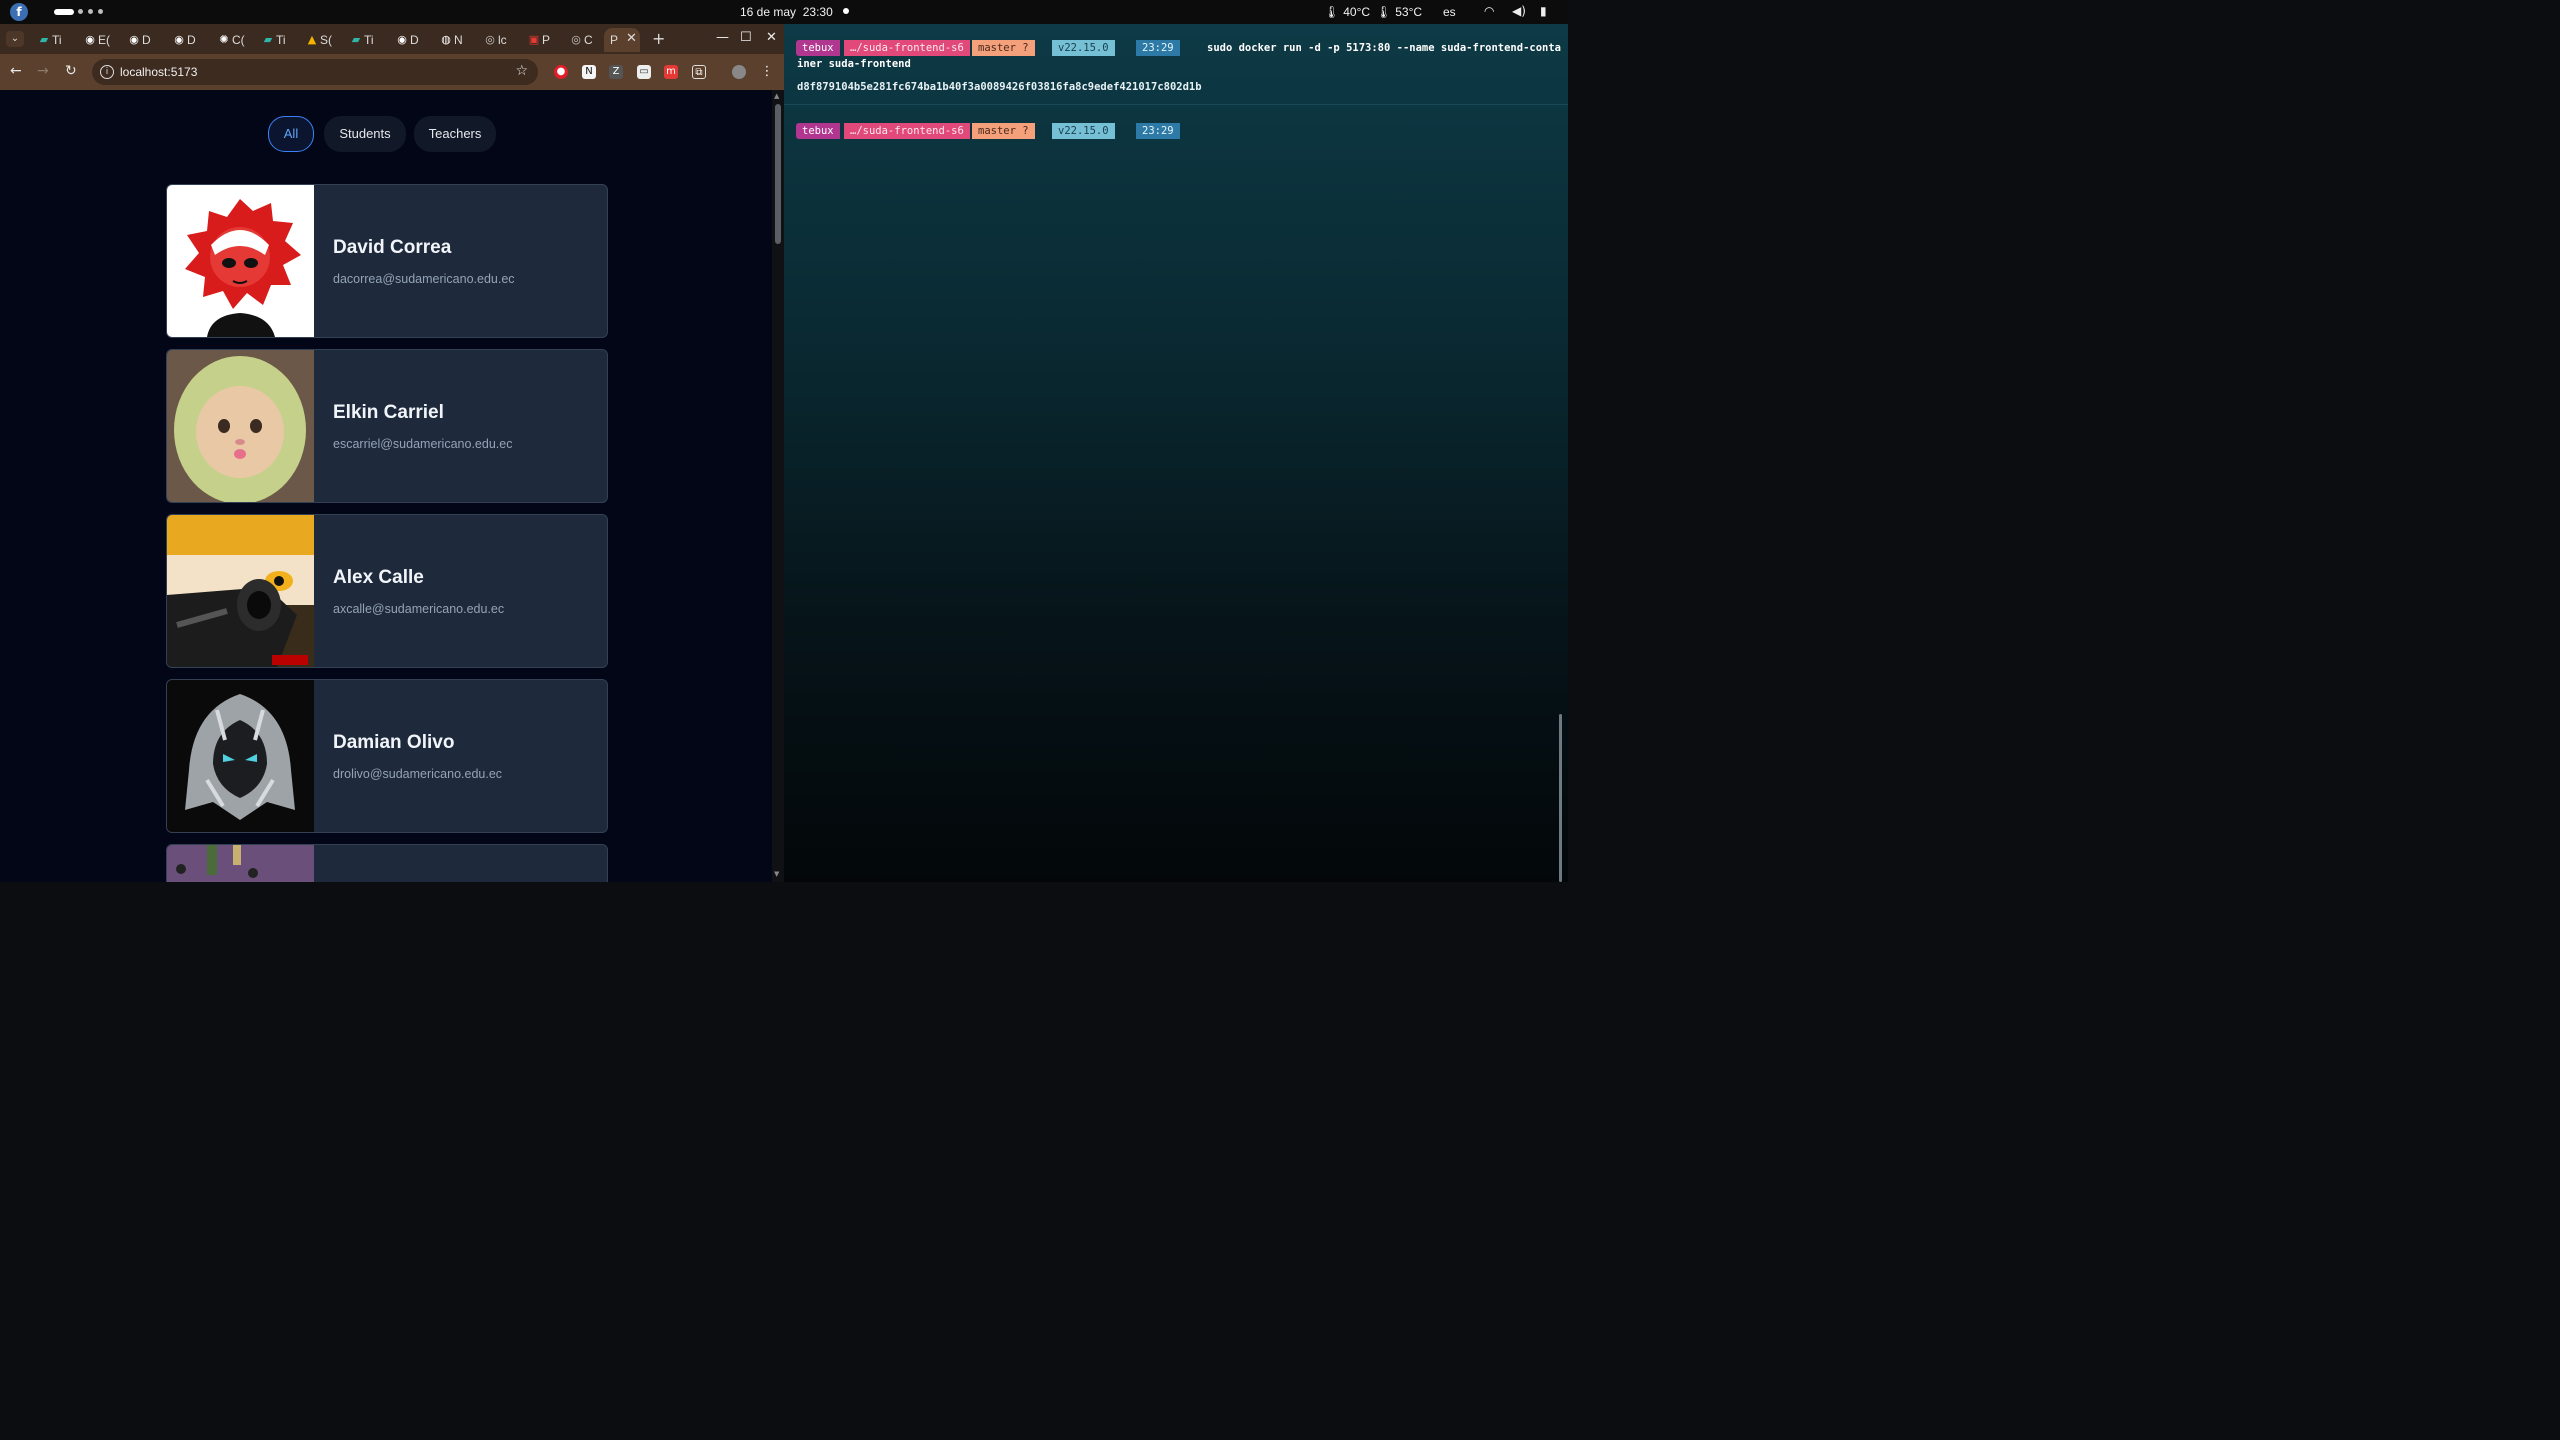 The width and height of the screenshot is (2560, 1440). Describe the element at coordinates (776, 96) in the screenshot. I see `scroll-up-arrow-icon: ▲` at that location.